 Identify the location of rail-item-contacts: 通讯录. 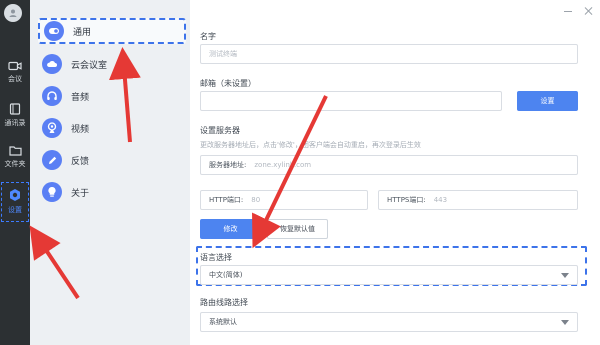
(15, 115).